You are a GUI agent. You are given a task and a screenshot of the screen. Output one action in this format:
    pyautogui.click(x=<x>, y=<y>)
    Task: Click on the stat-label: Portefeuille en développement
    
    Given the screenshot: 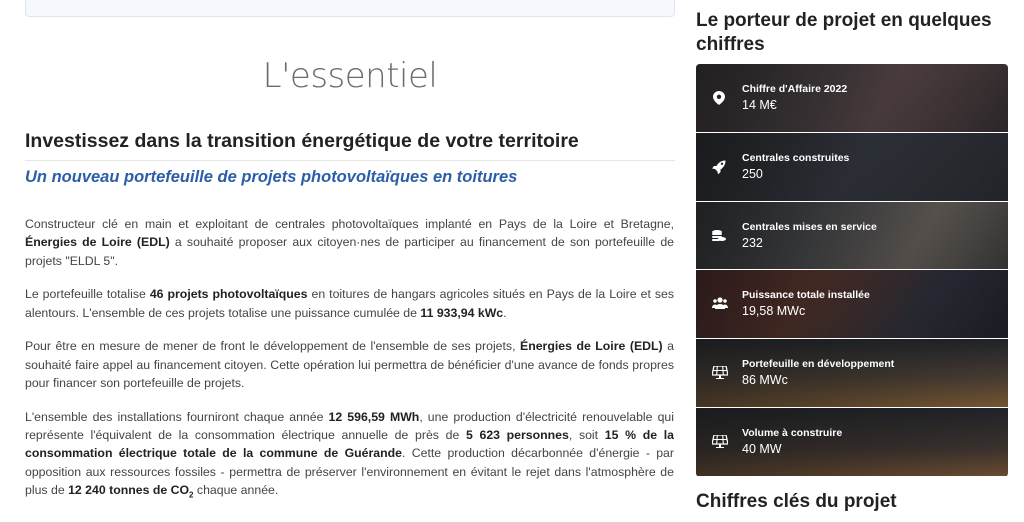 What is the action you would take?
    pyautogui.click(x=818, y=364)
    